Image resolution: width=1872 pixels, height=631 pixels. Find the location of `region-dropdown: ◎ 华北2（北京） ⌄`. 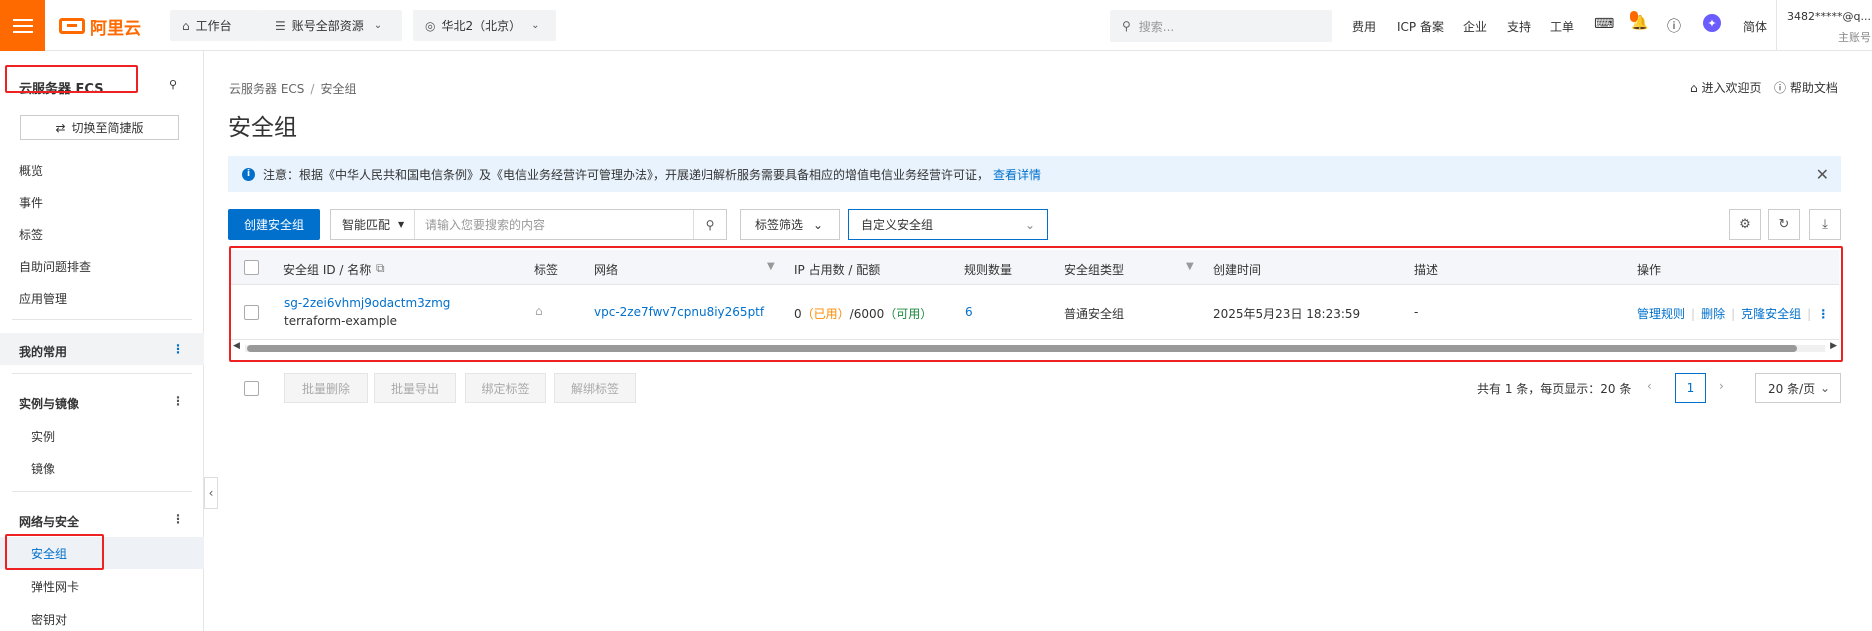

region-dropdown: ◎ 华北2（北京） ⌄ is located at coordinates (484, 25).